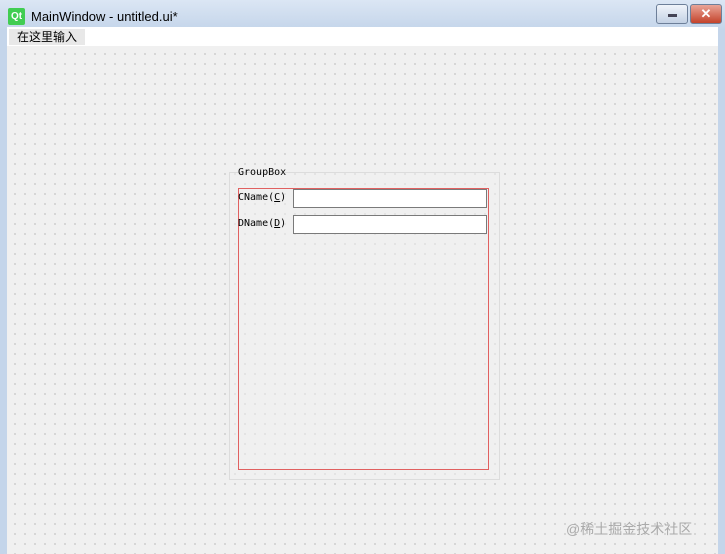  What do you see at coordinates (16, 16) in the screenshot?
I see `qt-logo-icon: Qt` at bounding box center [16, 16].